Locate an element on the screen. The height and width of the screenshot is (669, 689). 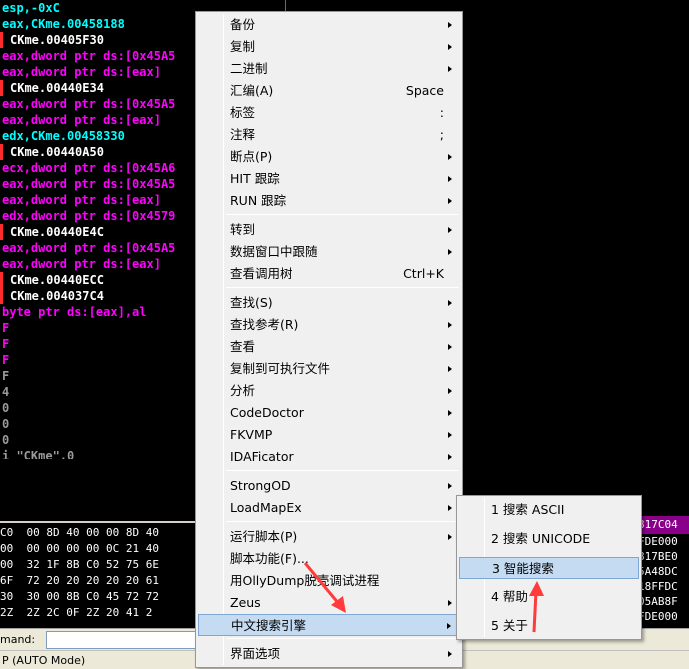
menu-item-label: RUN 跟踪 is located at coordinates (258, 200).